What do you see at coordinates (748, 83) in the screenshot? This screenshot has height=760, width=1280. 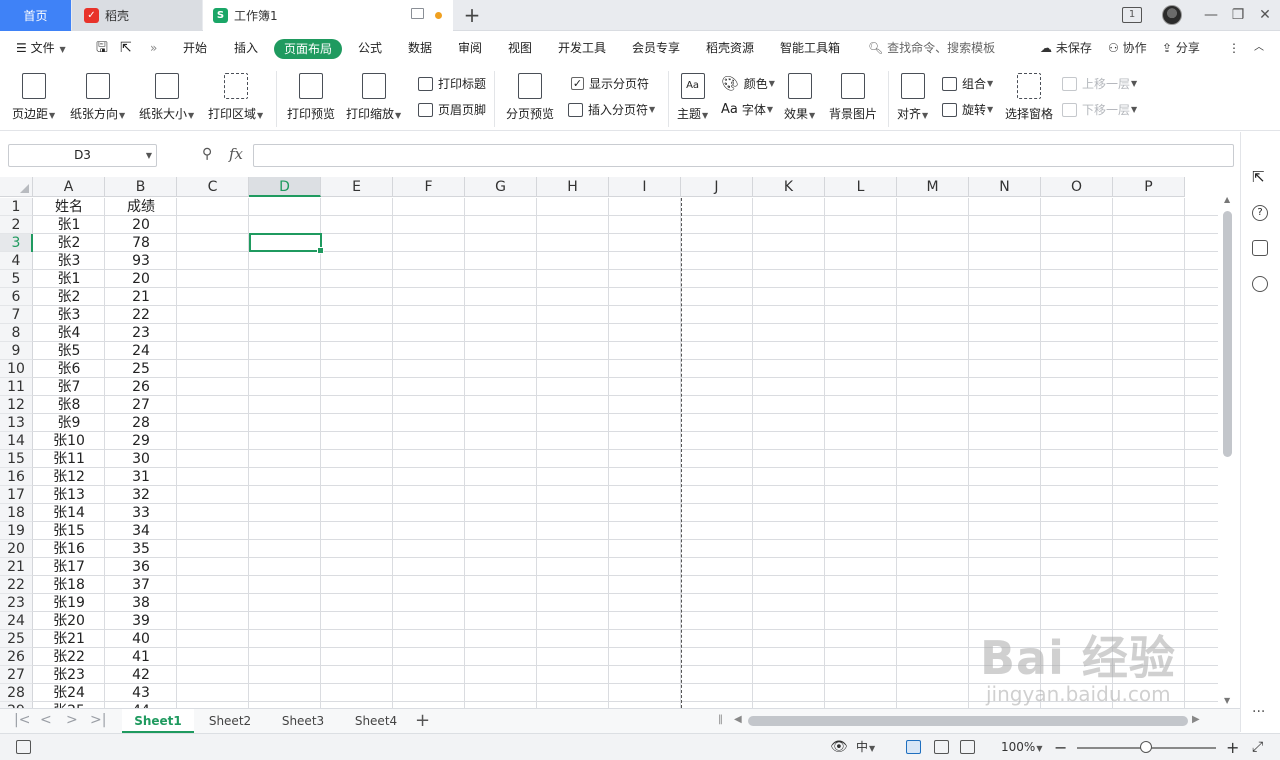 I see `colors-button: 🎨︎ 颜色 ▼` at bounding box center [748, 83].